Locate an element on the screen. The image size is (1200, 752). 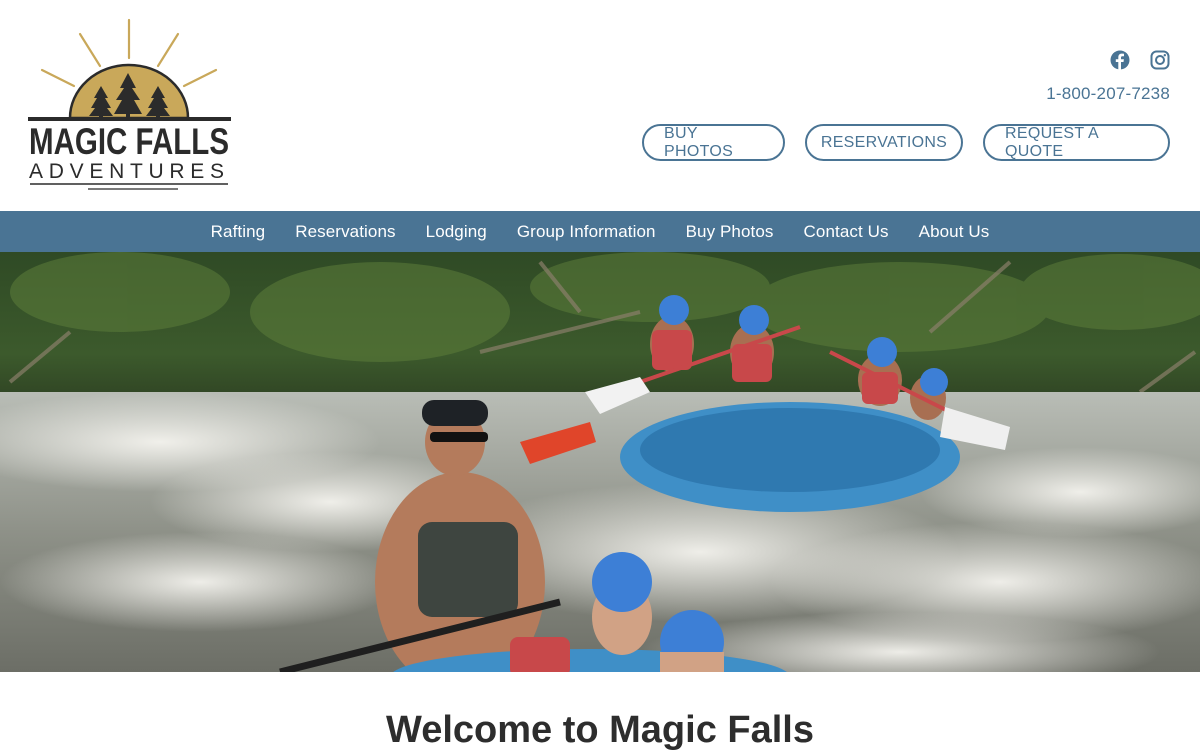
site-logo: MAGIC FALLS ADVENTURES is located at coordinates (130, 107).